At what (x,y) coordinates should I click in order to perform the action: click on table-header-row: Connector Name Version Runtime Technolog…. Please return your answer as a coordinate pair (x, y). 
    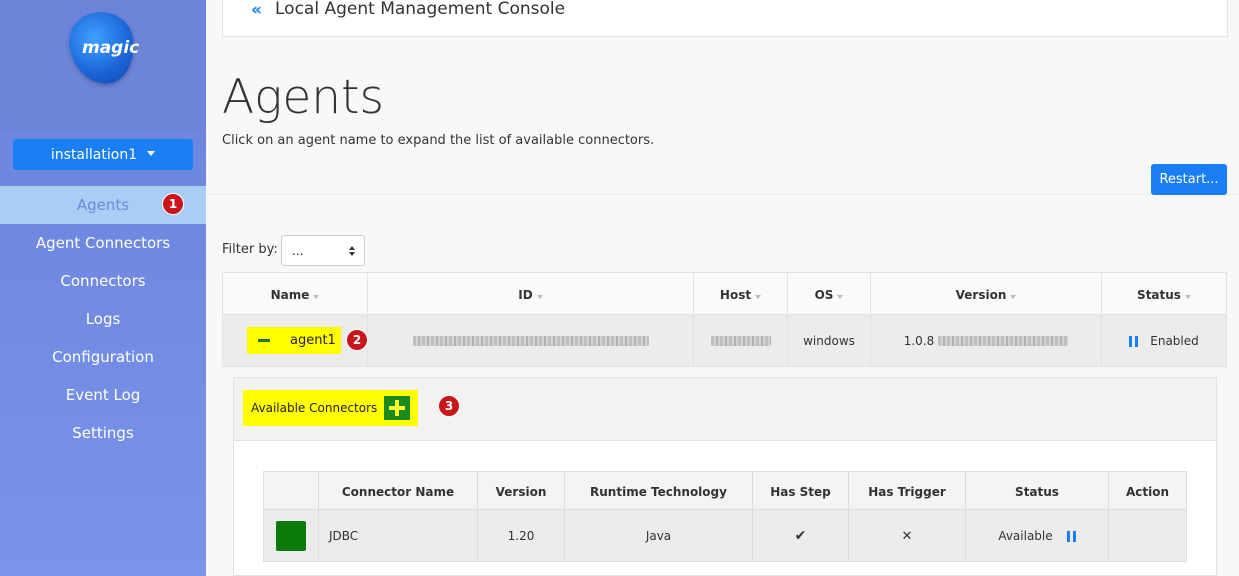
    Looking at the image, I should click on (725, 491).